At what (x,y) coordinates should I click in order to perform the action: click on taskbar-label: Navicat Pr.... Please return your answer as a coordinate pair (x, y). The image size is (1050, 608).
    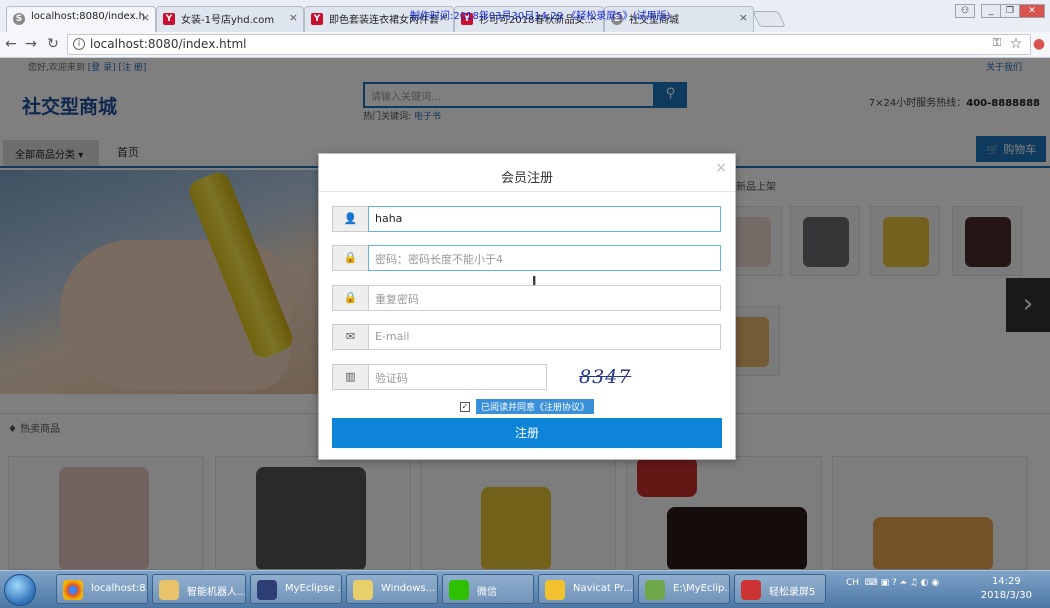
    Looking at the image, I should click on (603, 588).